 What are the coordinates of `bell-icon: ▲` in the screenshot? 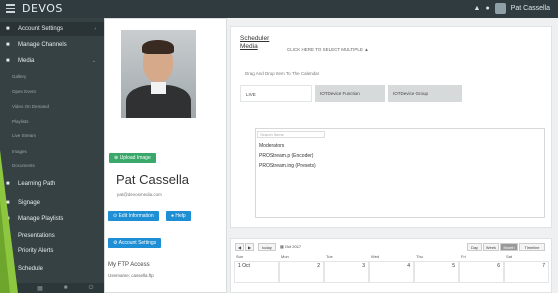 It's located at (477, 8).